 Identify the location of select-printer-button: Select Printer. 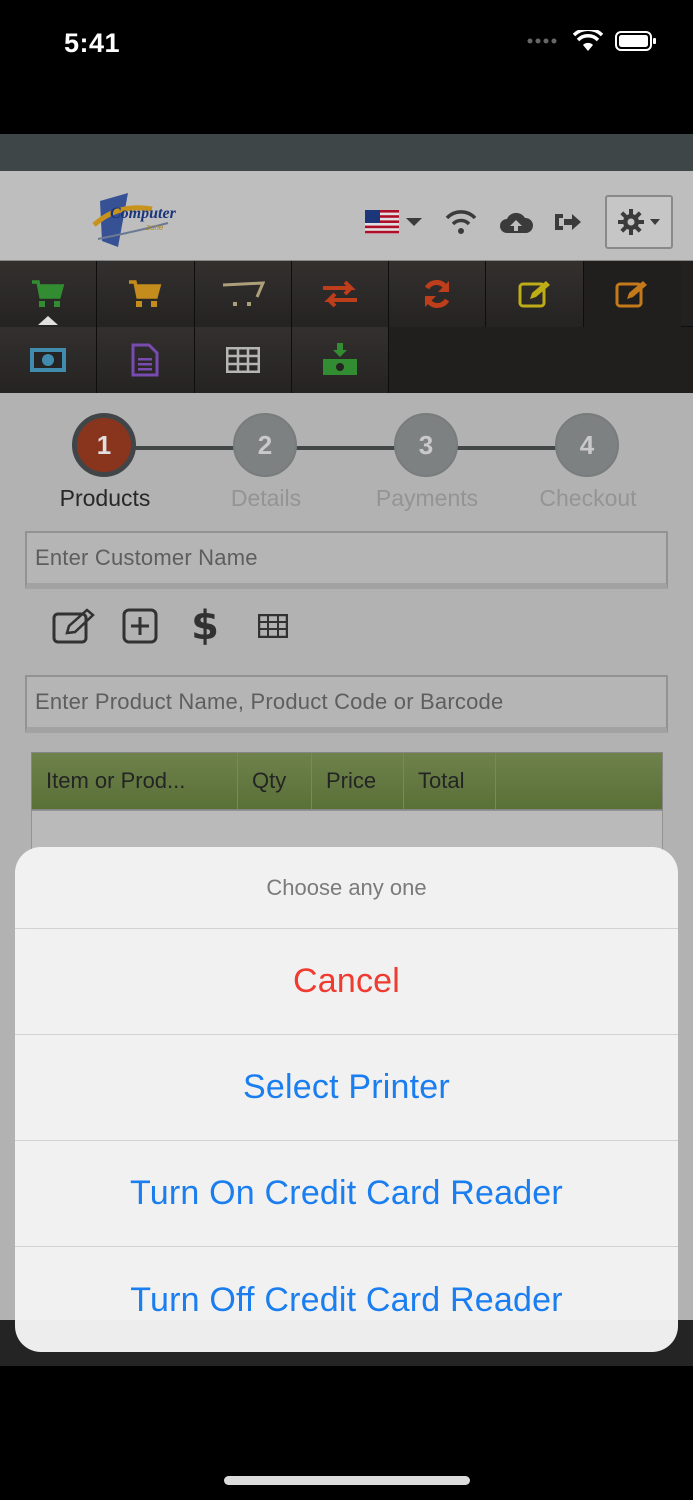
(346, 1088).